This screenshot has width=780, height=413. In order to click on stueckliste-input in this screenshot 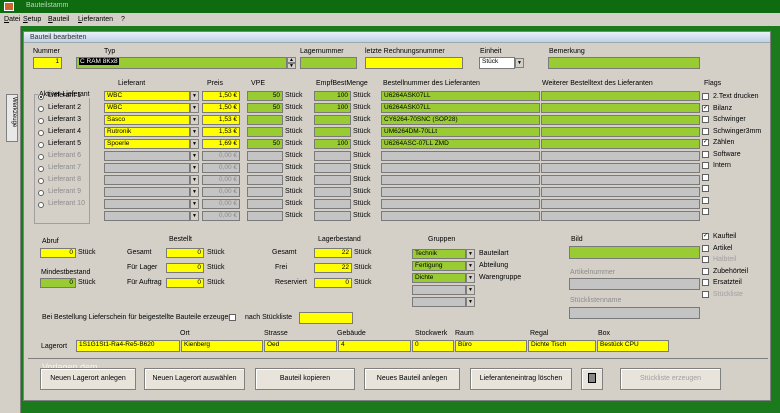, I will do `click(326, 318)`.